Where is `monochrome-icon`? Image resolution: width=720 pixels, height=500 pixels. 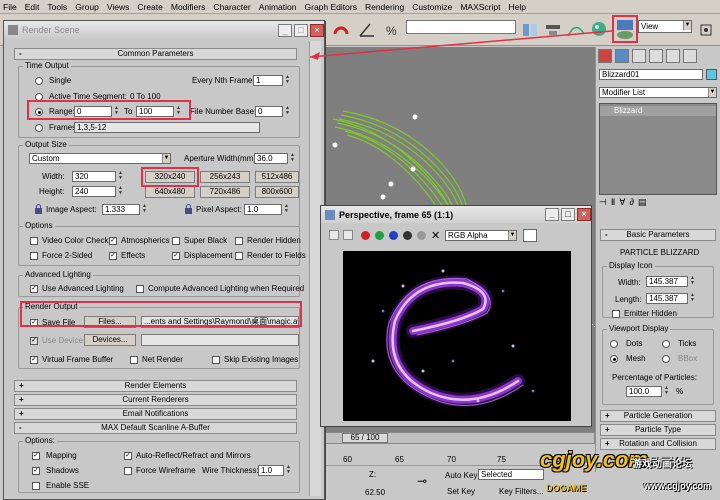 monochrome-icon is located at coordinates (421, 235).